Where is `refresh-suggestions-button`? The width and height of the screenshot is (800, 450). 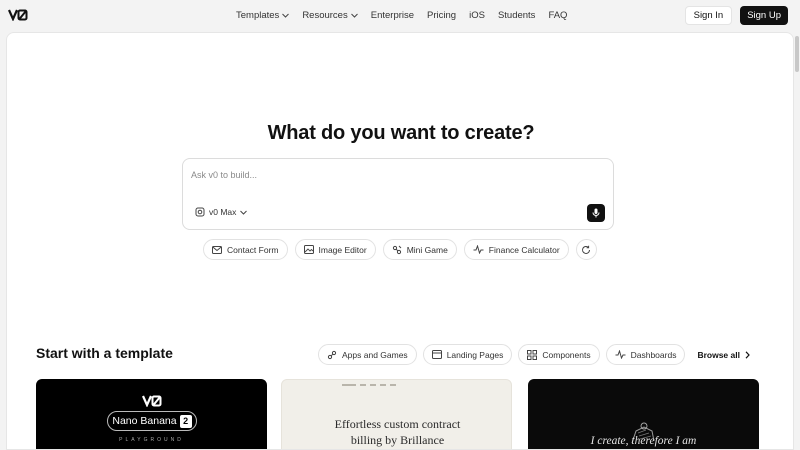
refresh-suggestions-button is located at coordinates (586, 249).